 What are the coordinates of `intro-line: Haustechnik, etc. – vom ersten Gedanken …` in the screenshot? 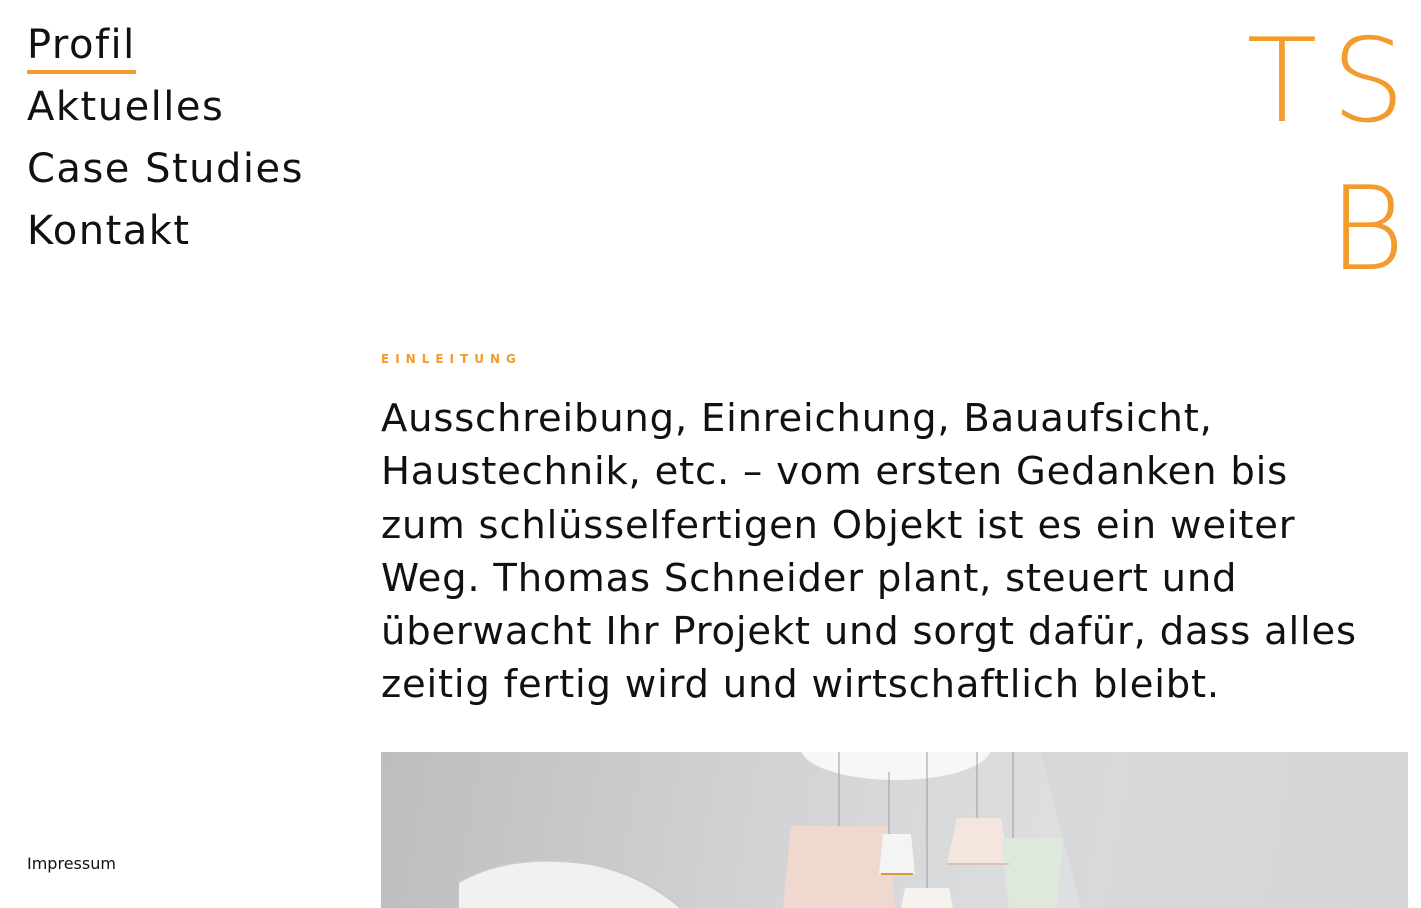 It's located at (835, 472).